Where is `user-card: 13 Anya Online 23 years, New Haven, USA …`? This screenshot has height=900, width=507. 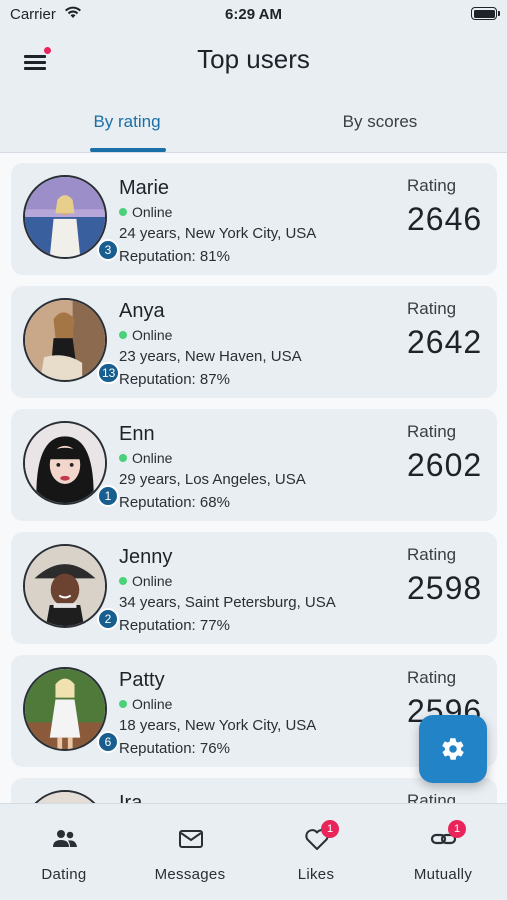 user-card: 13 Anya Online 23 years, New Haven, USA … is located at coordinates (254, 342).